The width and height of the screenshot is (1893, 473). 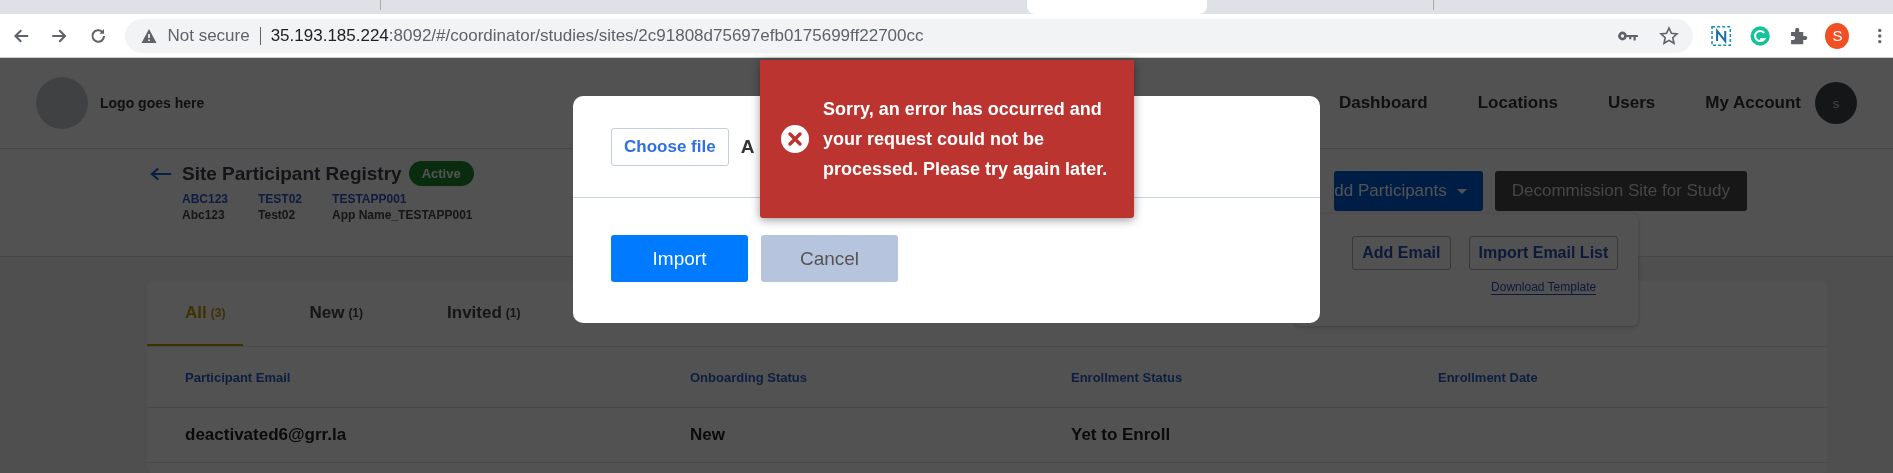 What do you see at coordinates (152, 103) in the screenshot?
I see `logo-text: Logo goes here` at bounding box center [152, 103].